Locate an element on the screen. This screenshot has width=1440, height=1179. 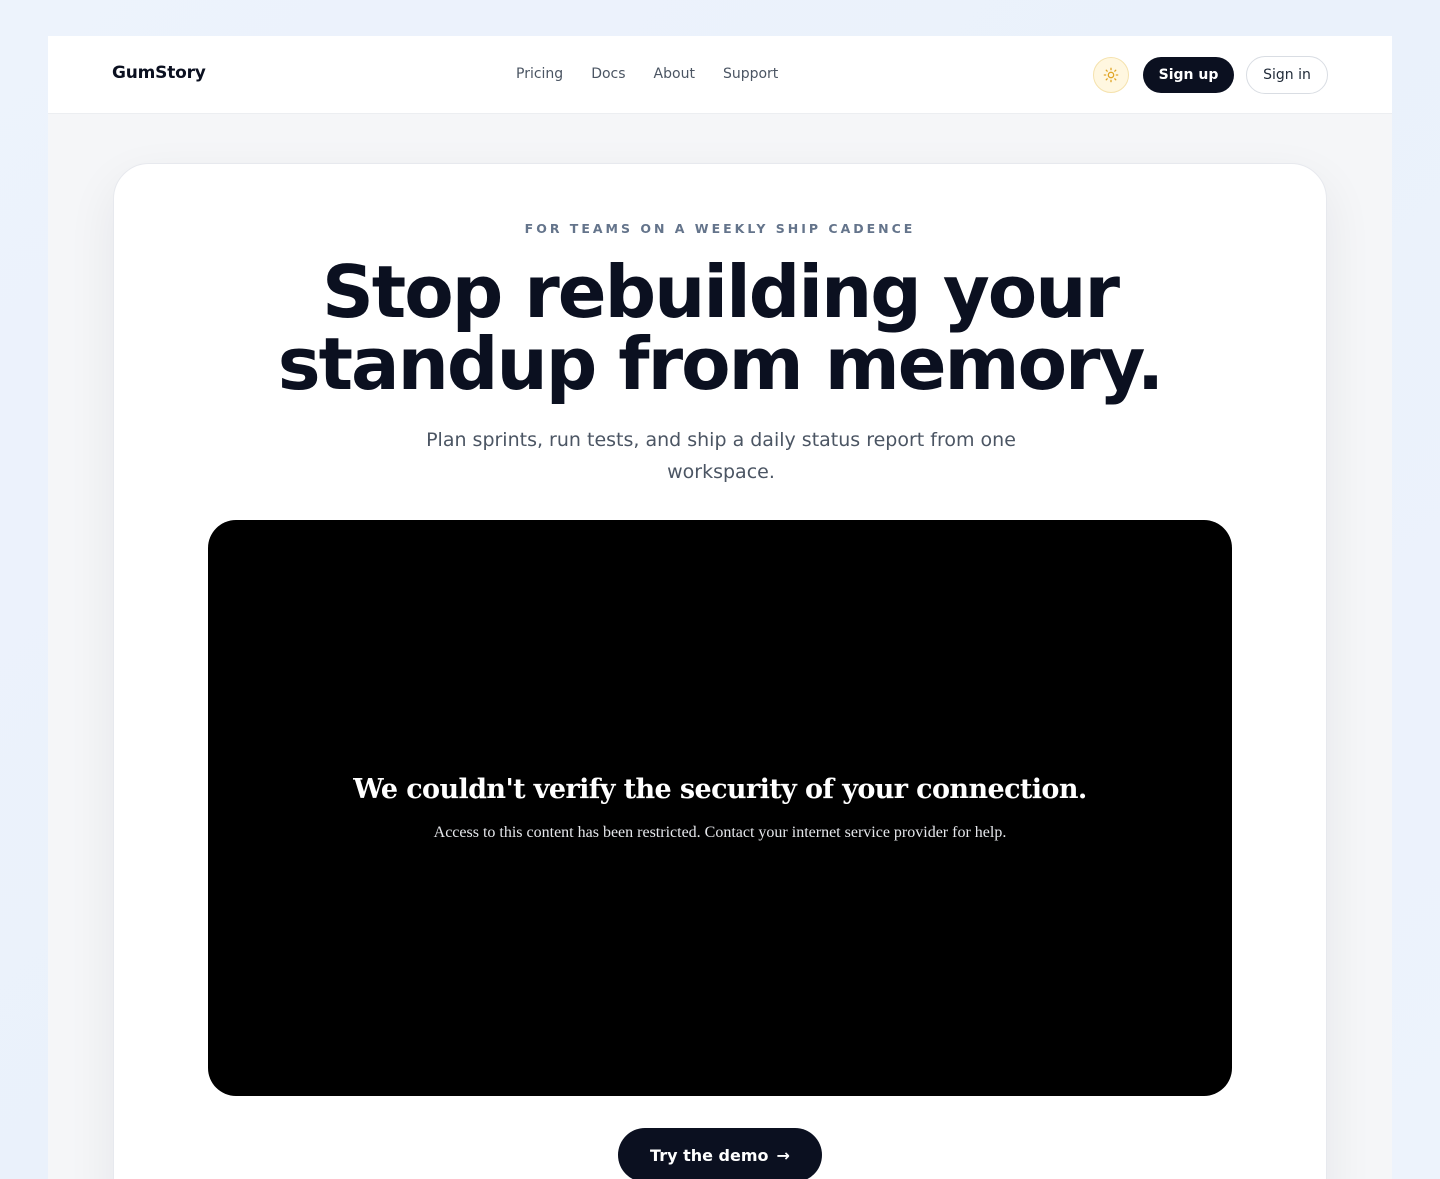
sign-up-button: Sign up is located at coordinates (1188, 75).